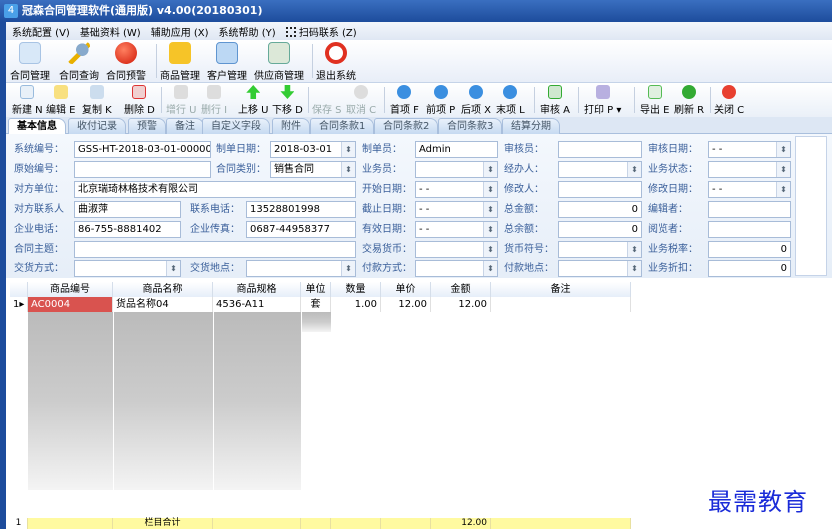 The height and width of the screenshot is (529, 832). What do you see at coordinates (456, 229) in the screenshot?
I see `valid-date-field: - - ⬍` at bounding box center [456, 229].